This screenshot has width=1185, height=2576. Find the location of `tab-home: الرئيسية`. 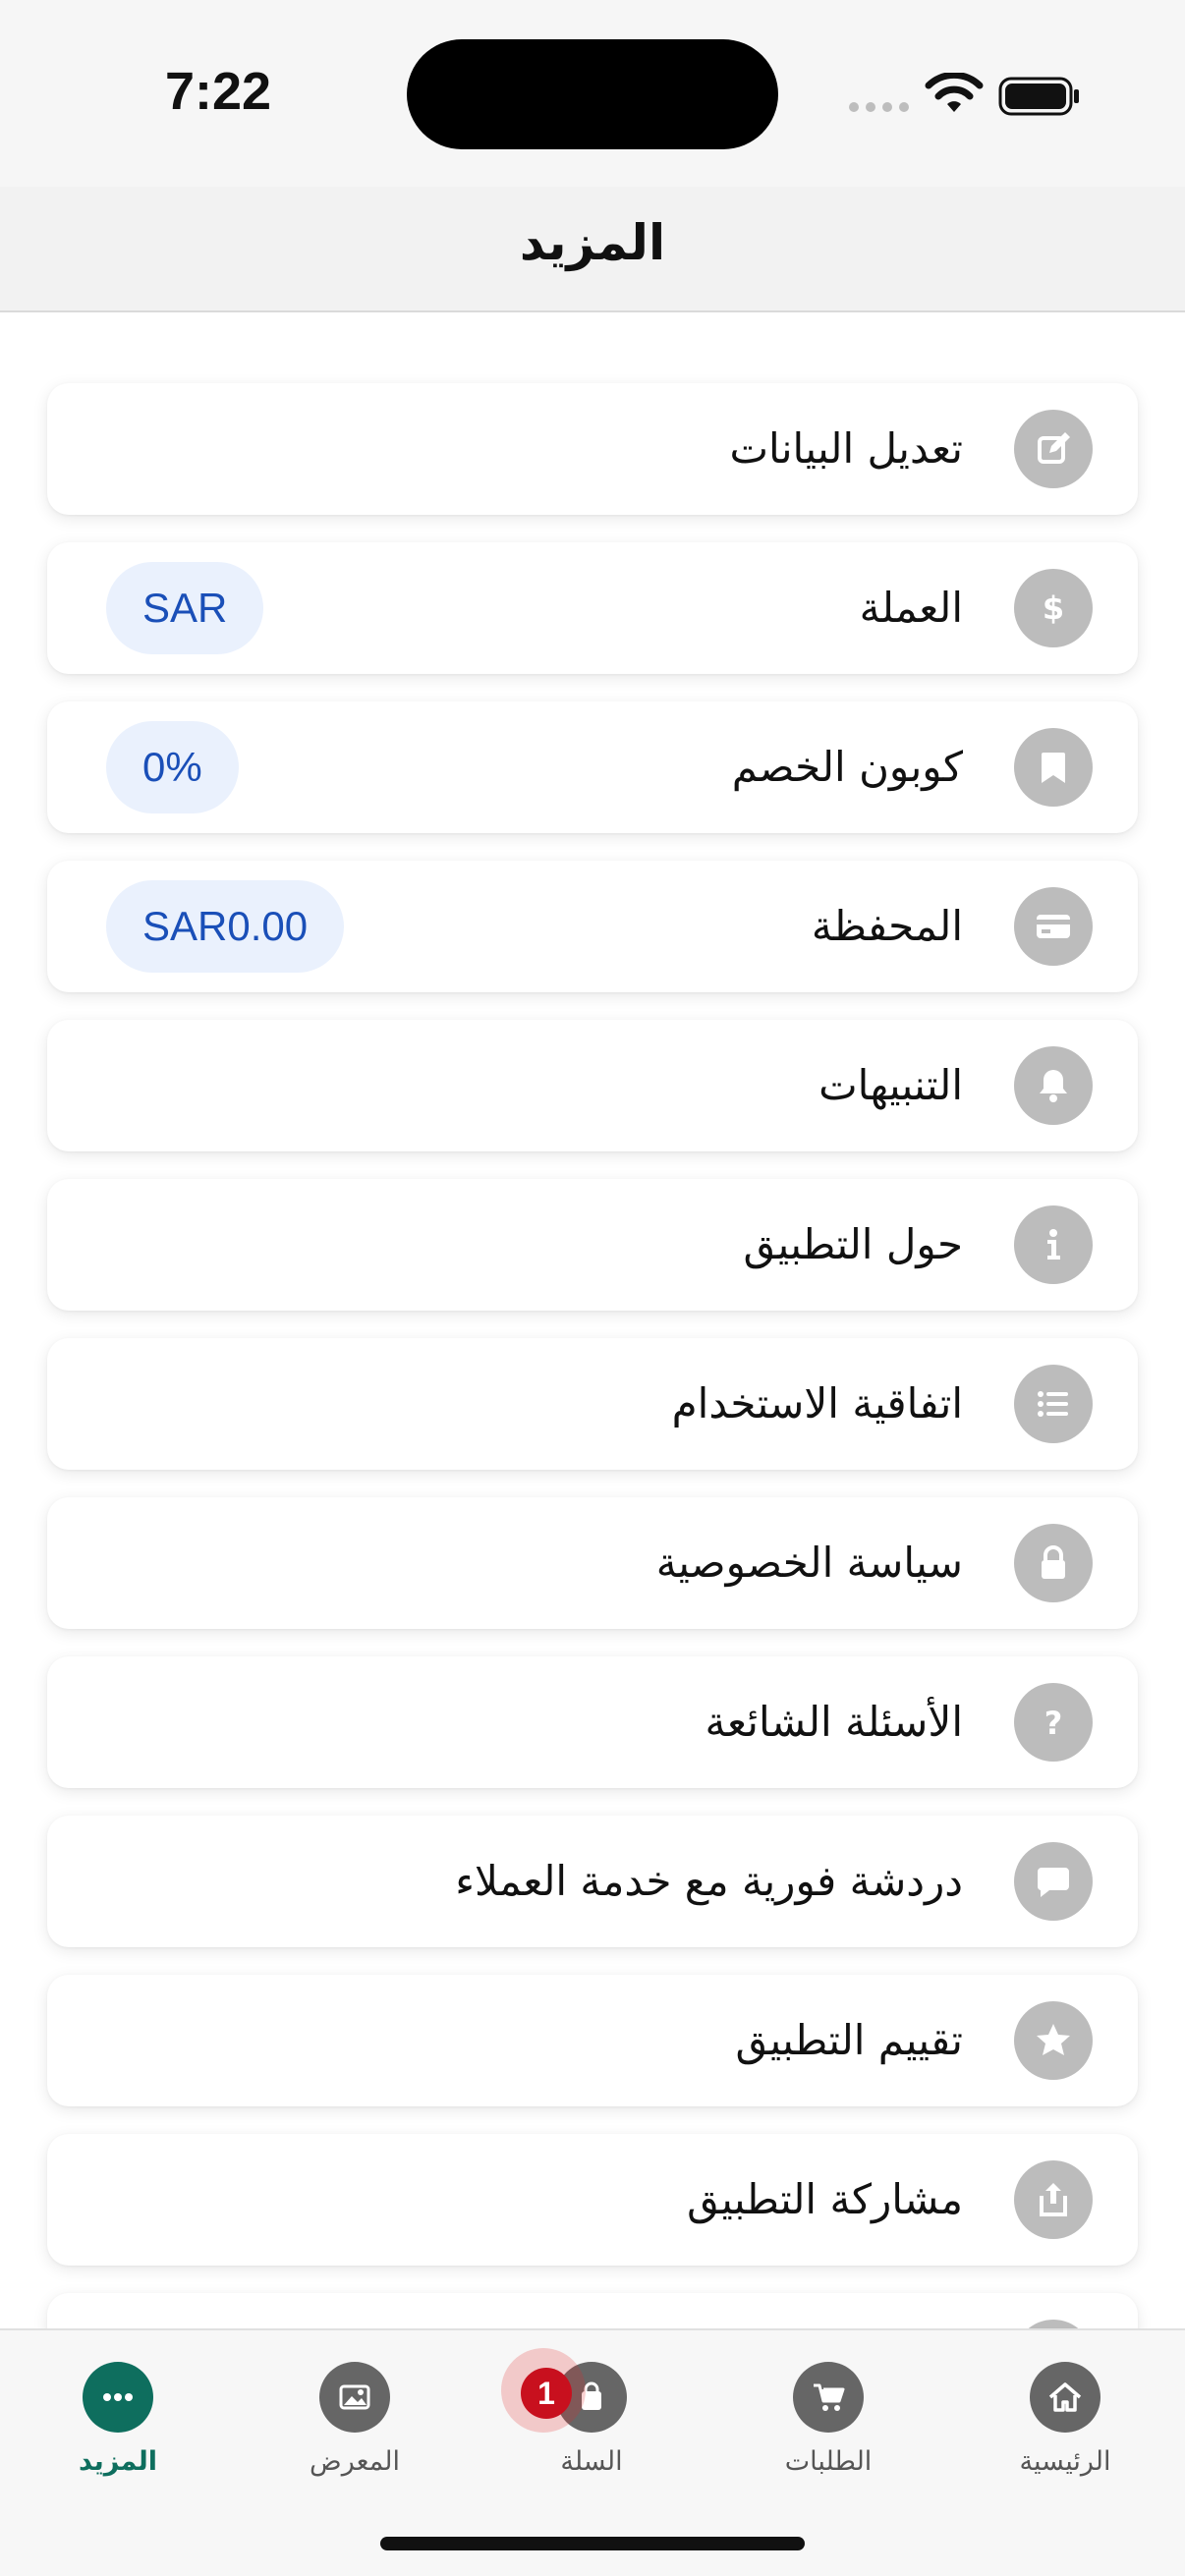

tab-home: الرئيسية is located at coordinates (1065, 2417).